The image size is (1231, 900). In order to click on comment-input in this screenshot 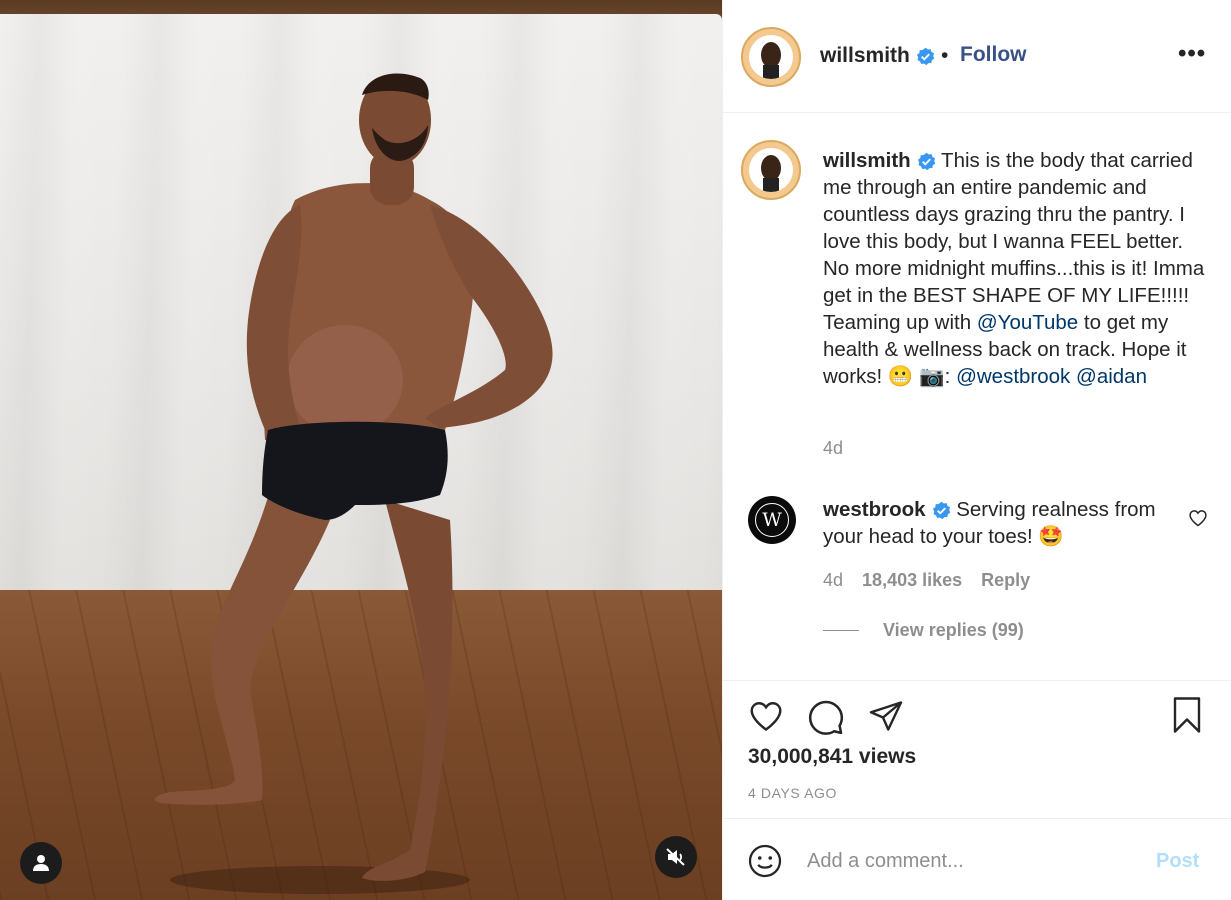, I will do `click(972, 861)`.